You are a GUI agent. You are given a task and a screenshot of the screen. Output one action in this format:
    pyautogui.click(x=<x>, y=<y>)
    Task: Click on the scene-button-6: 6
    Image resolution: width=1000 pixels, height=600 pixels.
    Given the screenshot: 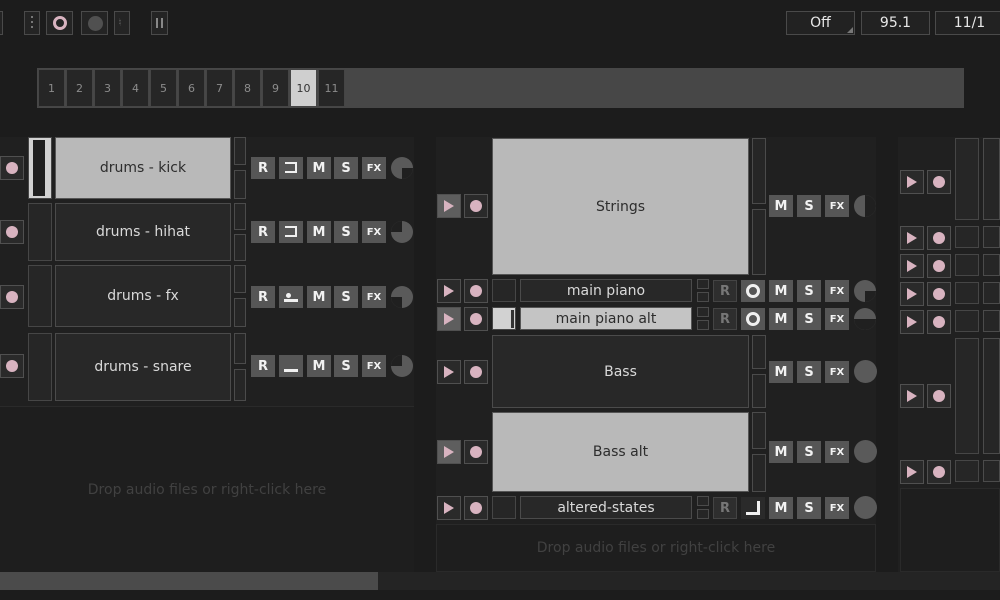 What is the action you would take?
    pyautogui.click(x=191, y=88)
    